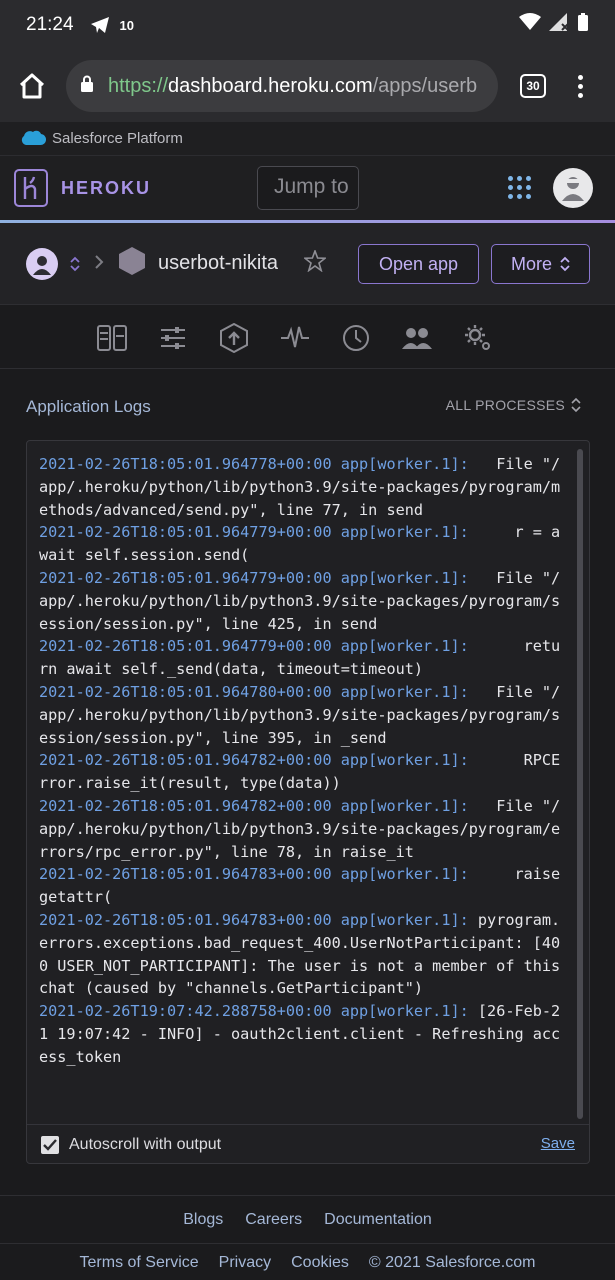 This screenshot has height=1280, width=615. I want to click on footer-legal-link: Terms of Service, so click(139, 1263).